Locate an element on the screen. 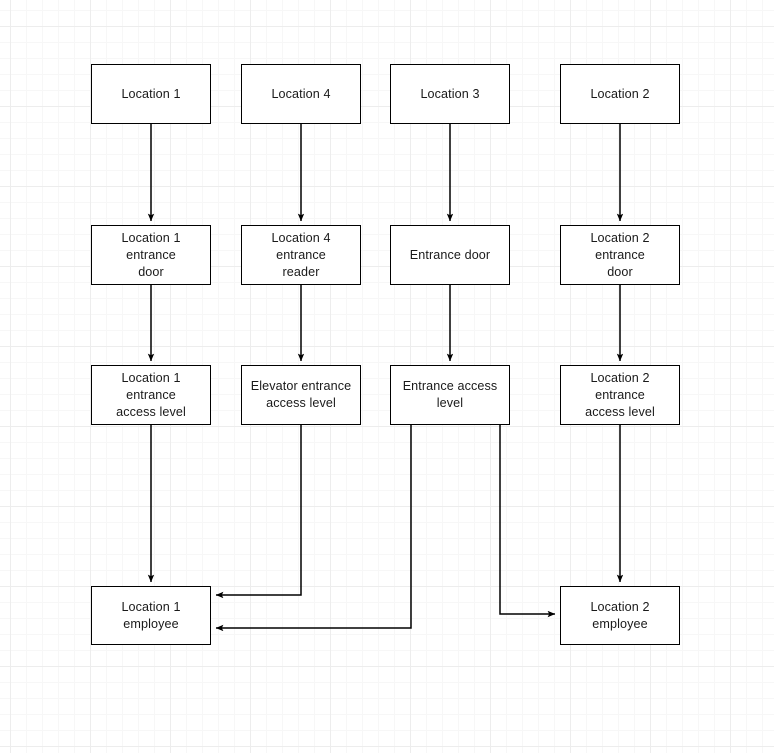 This screenshot has width=774, height=753. node-loc1_employee: Location 1 employee is located at coordinates (151, 615).